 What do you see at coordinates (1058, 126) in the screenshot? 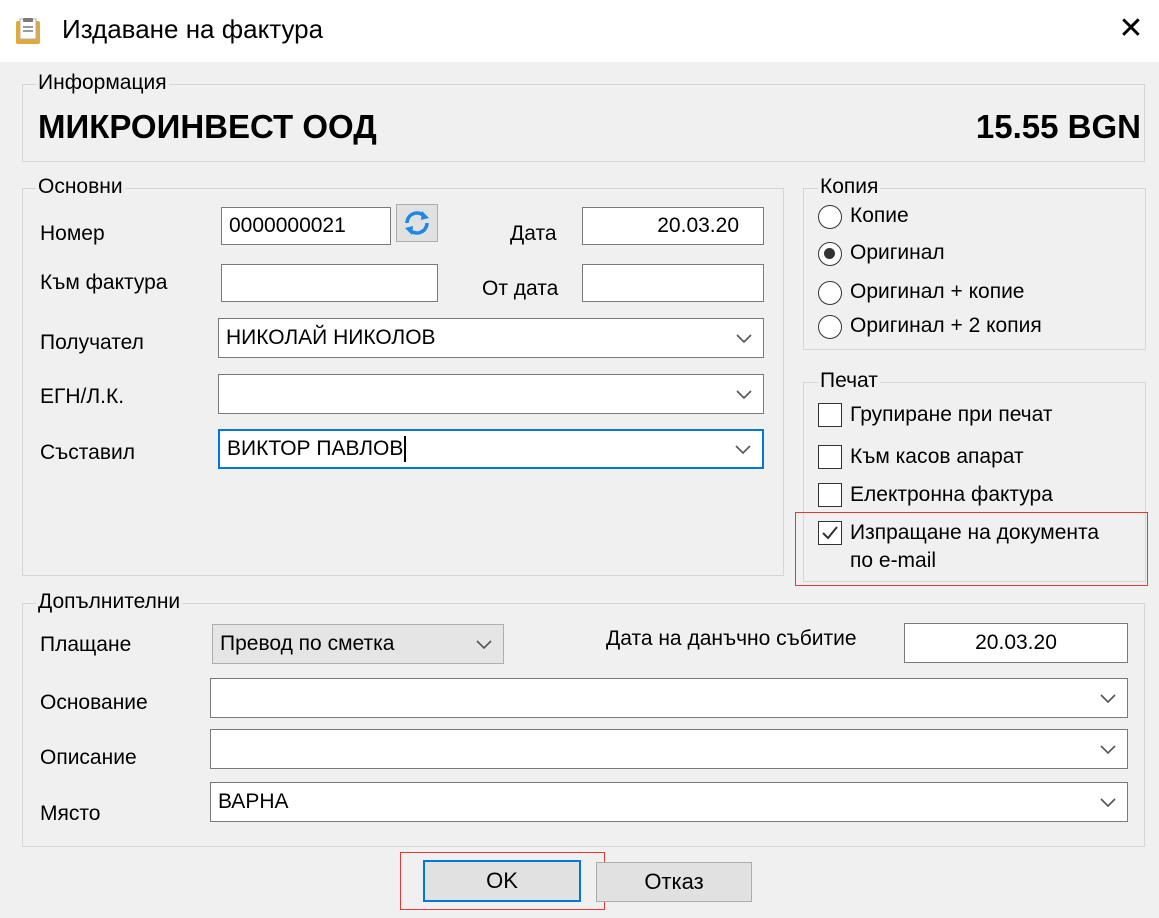
I see `invoice-amount: 15.55 BGN` at bounding box center [1058, 126].